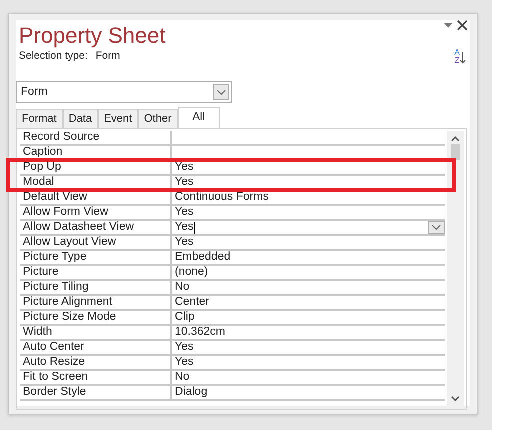  I want to click on property-name: Picture Alignment, so click(96, 303).